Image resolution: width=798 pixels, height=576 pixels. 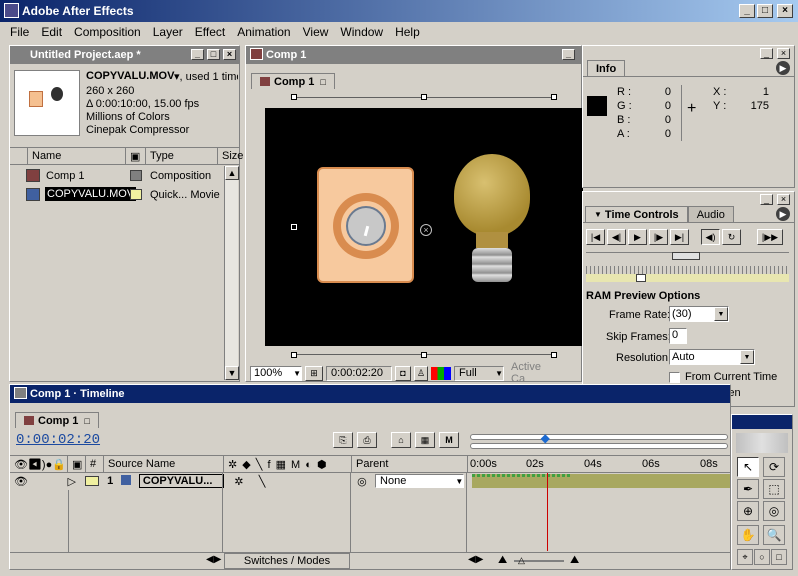 What do you see at coordinates (748, 467) in the screenshot?
I see `selection-tool-icon: ↖` at bounding box center [748, 467].